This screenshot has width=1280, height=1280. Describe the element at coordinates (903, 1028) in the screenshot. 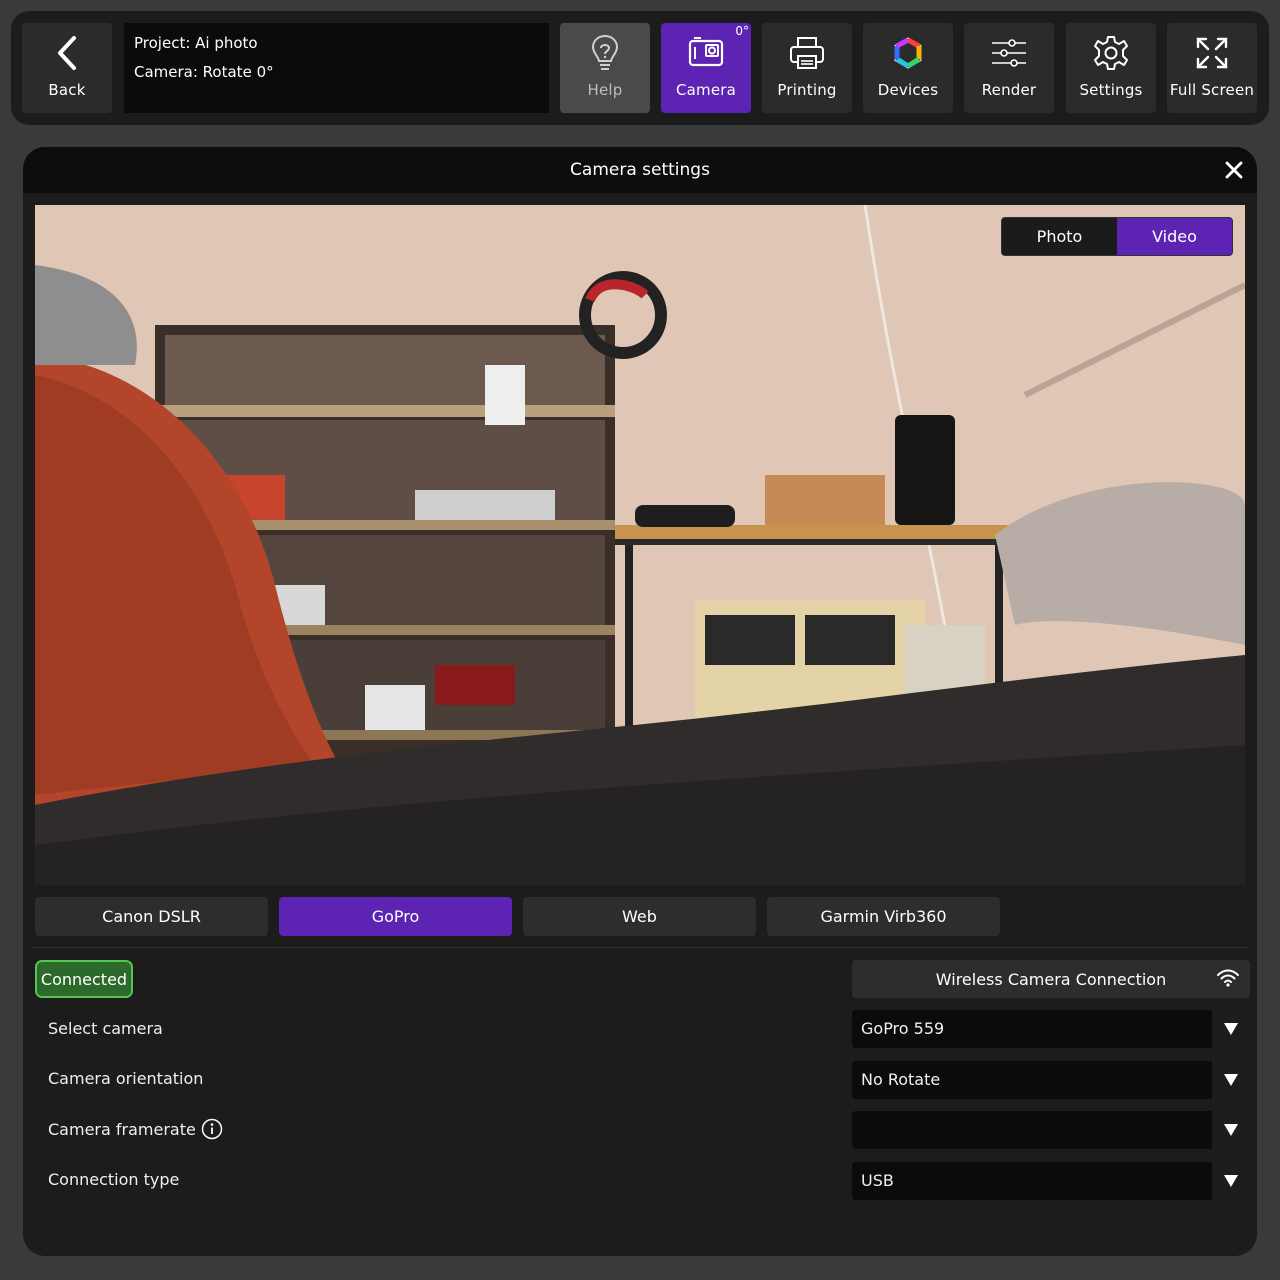

I see `select-camera-value: GoPro 559` at that location.